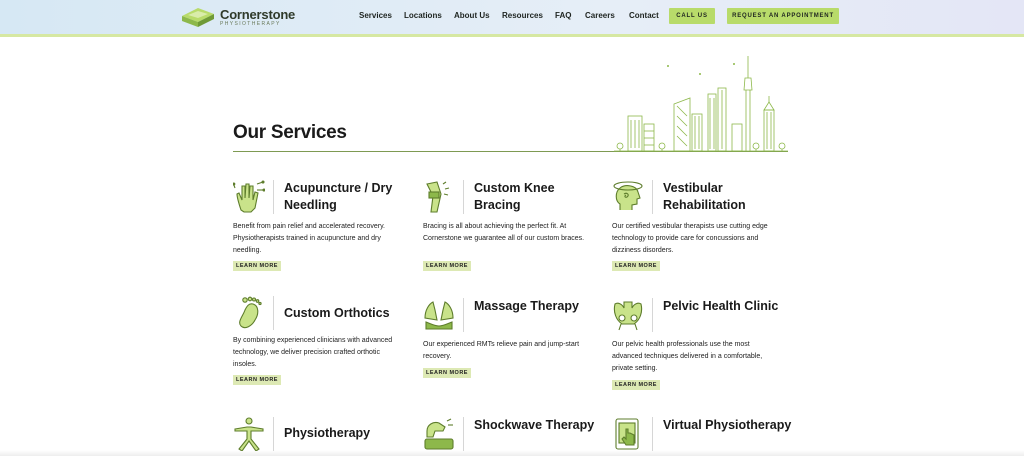  I want to click on scroll-fade, so click(512, 453).